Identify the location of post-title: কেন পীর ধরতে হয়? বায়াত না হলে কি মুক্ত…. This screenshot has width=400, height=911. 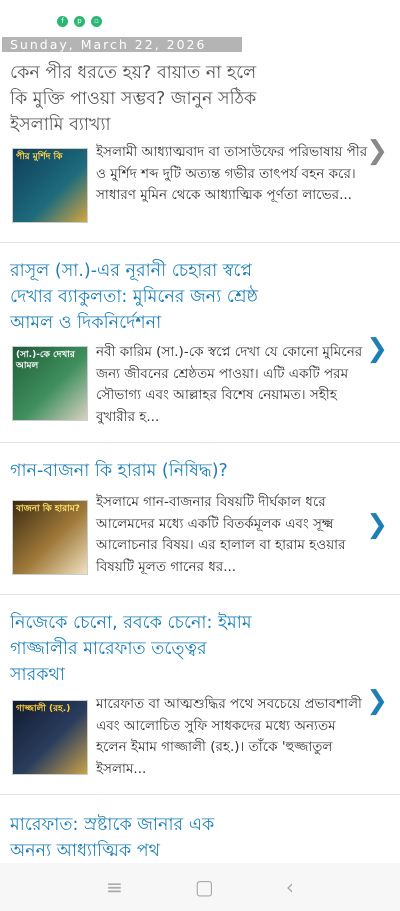
(135, 99).